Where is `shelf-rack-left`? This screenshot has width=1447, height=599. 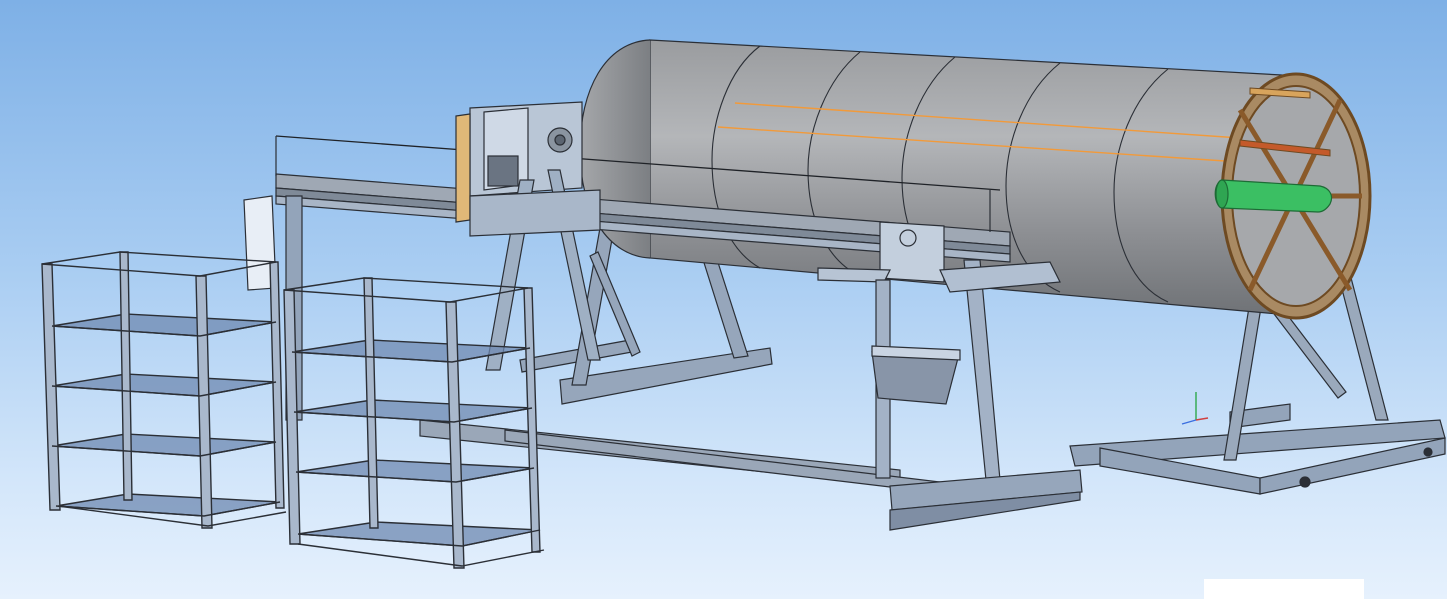
shelf-rack-left is located at coordinates (164, 390).